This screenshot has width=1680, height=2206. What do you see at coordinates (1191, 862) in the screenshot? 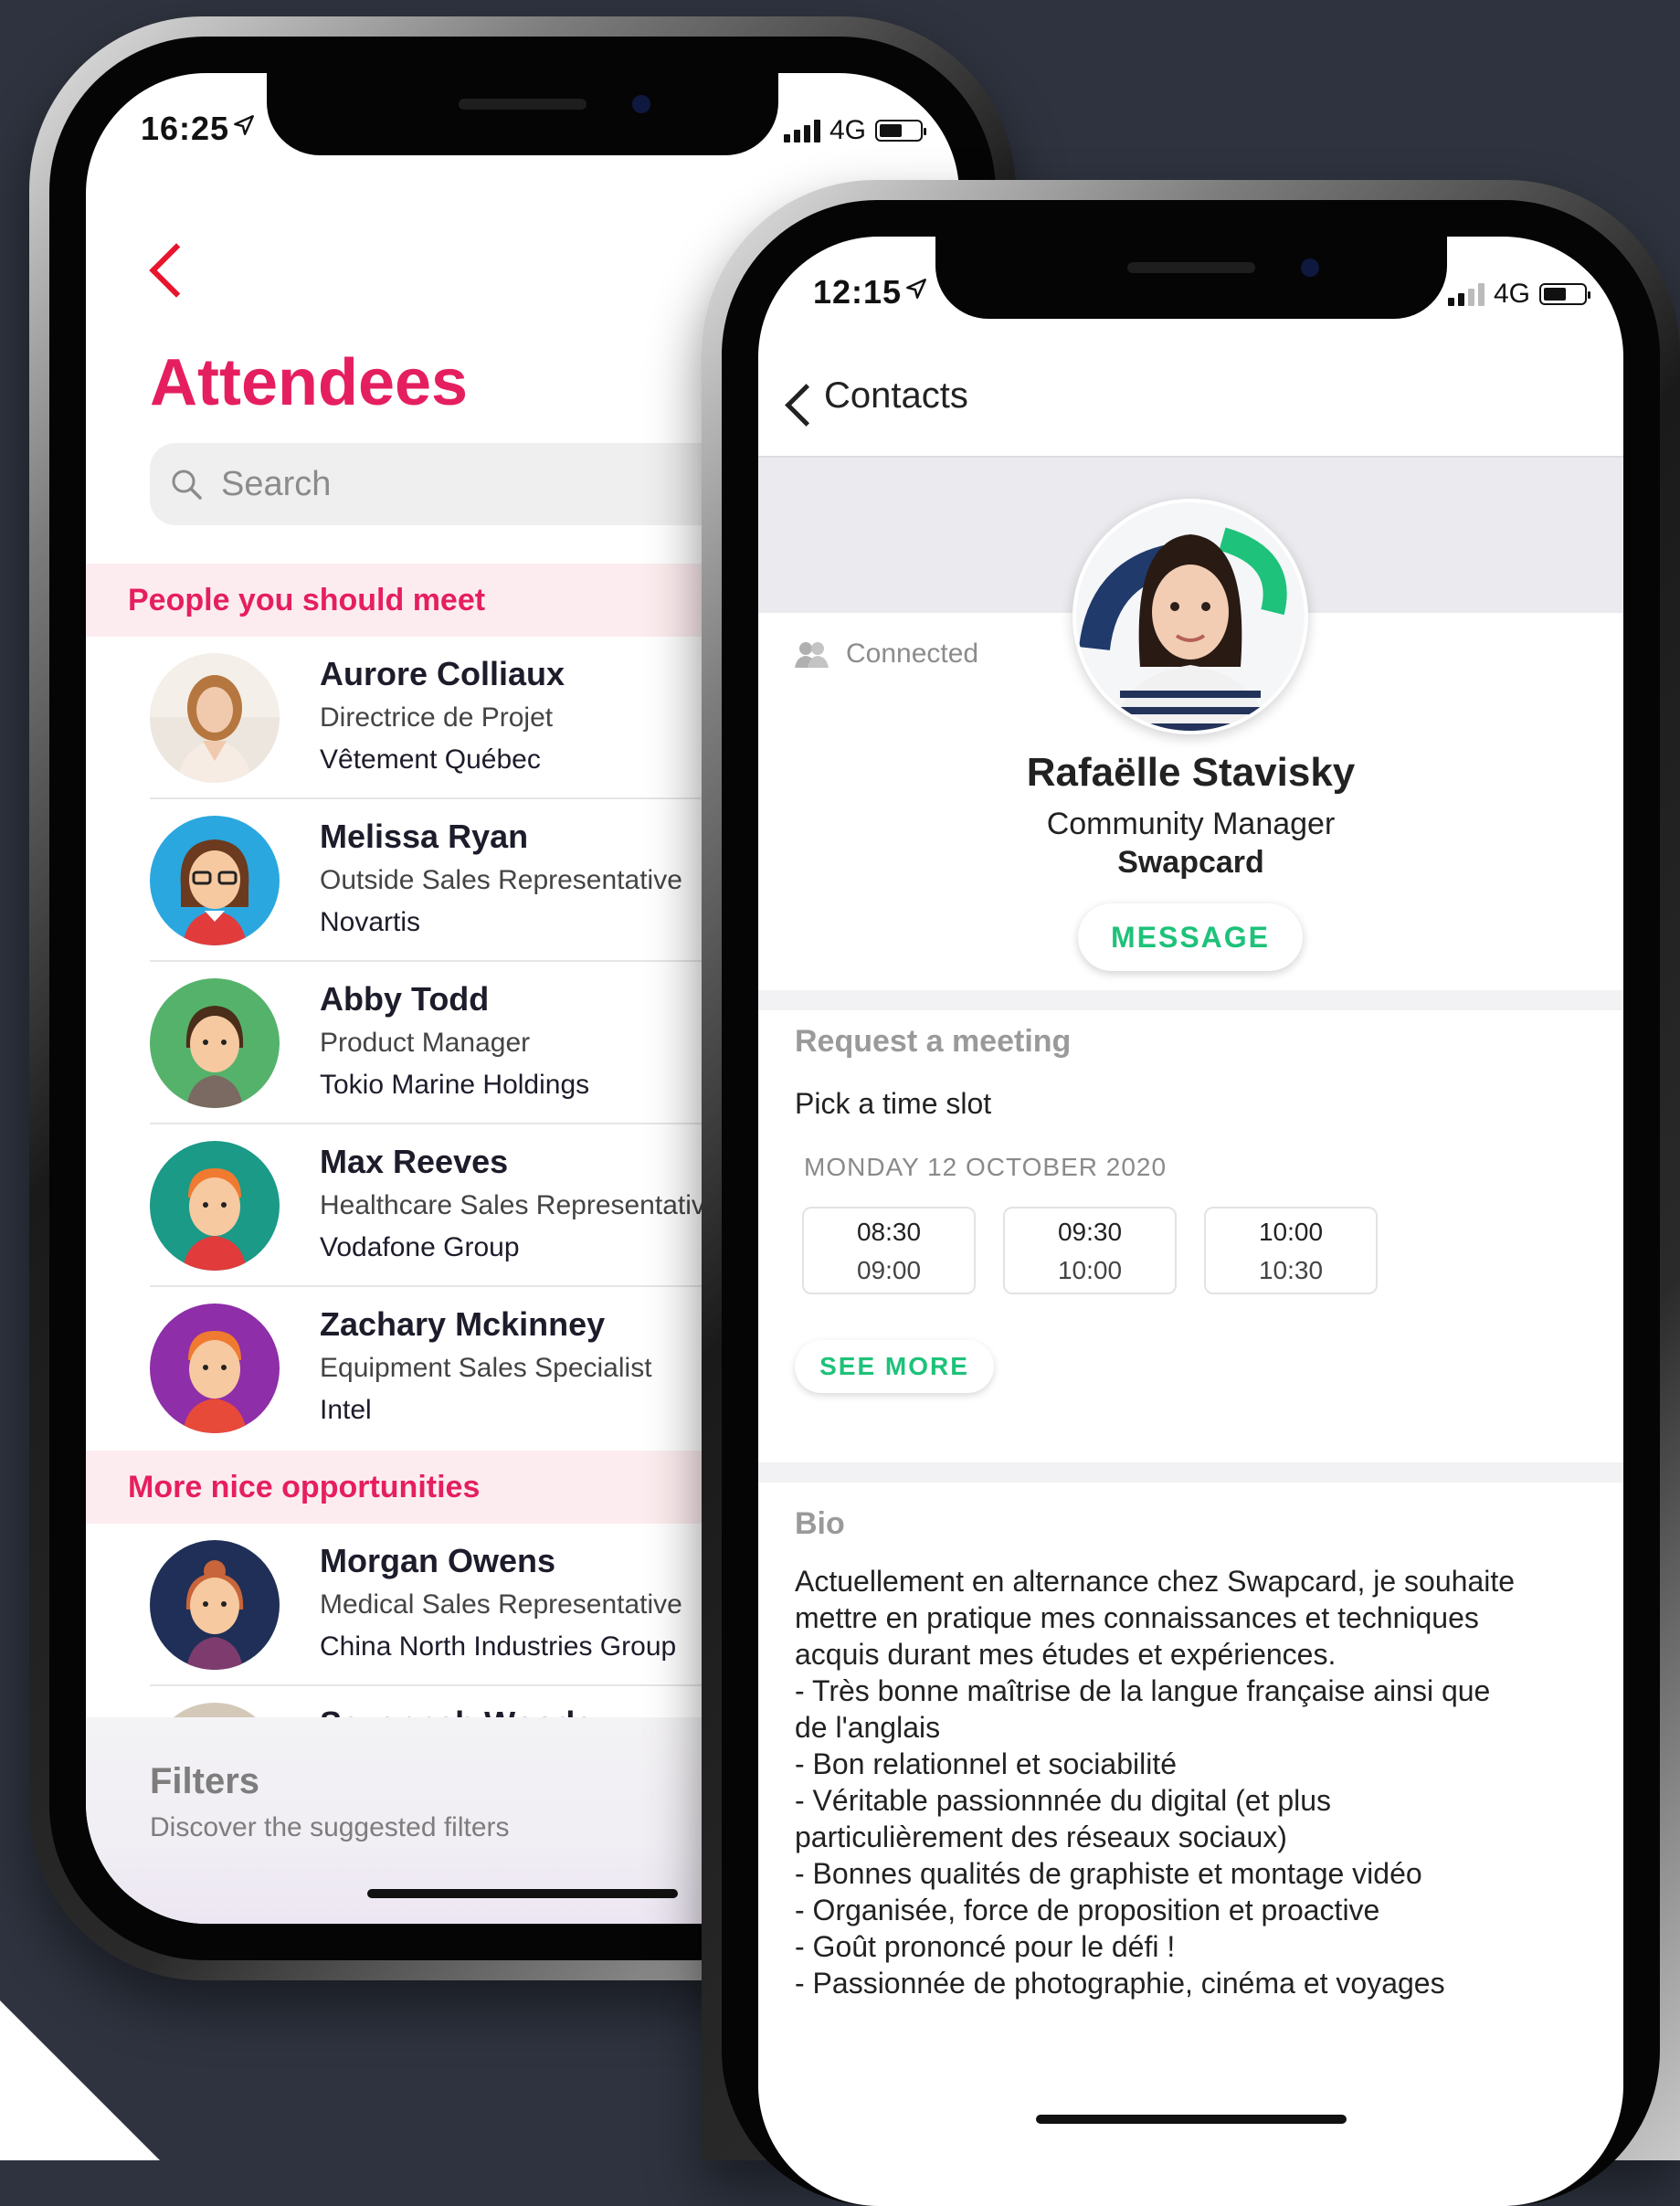
I see `contact-org: Swapcard` at bounding box center [1191, 862].